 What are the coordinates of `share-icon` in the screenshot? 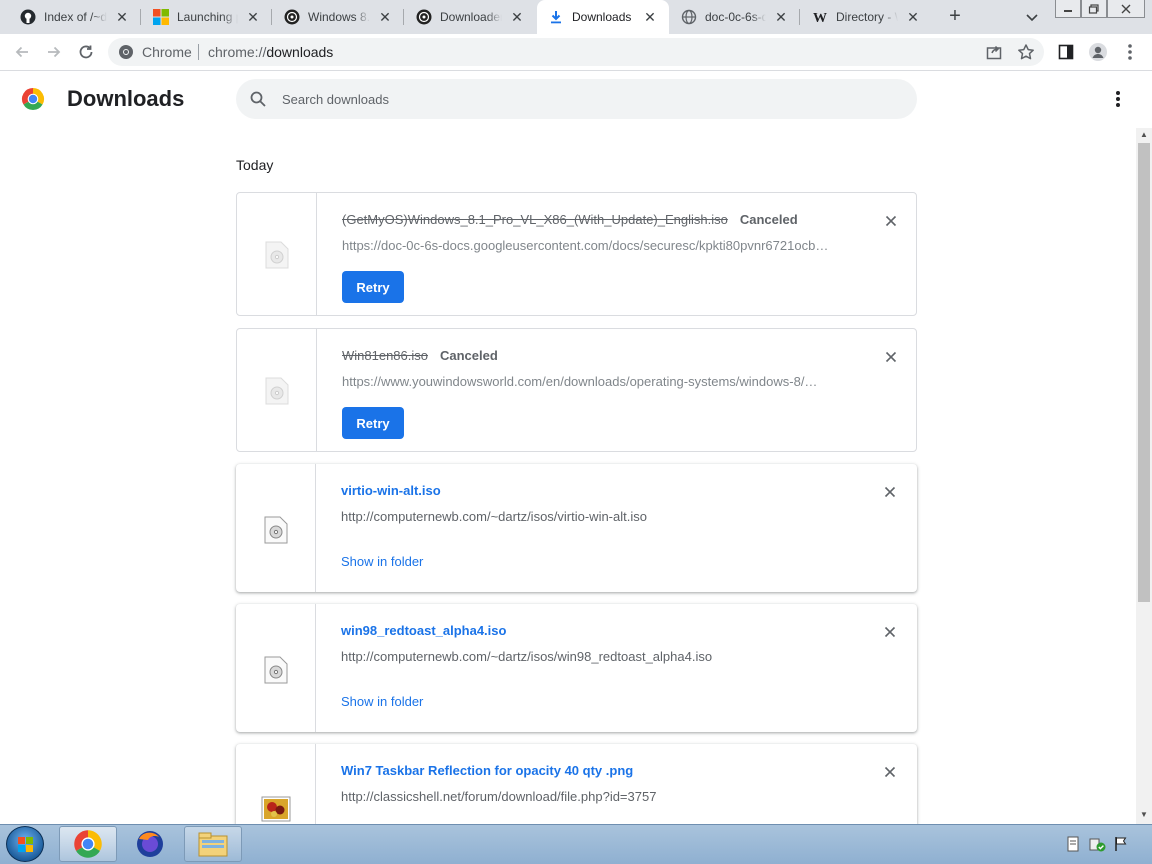 It's located at (994, 52).